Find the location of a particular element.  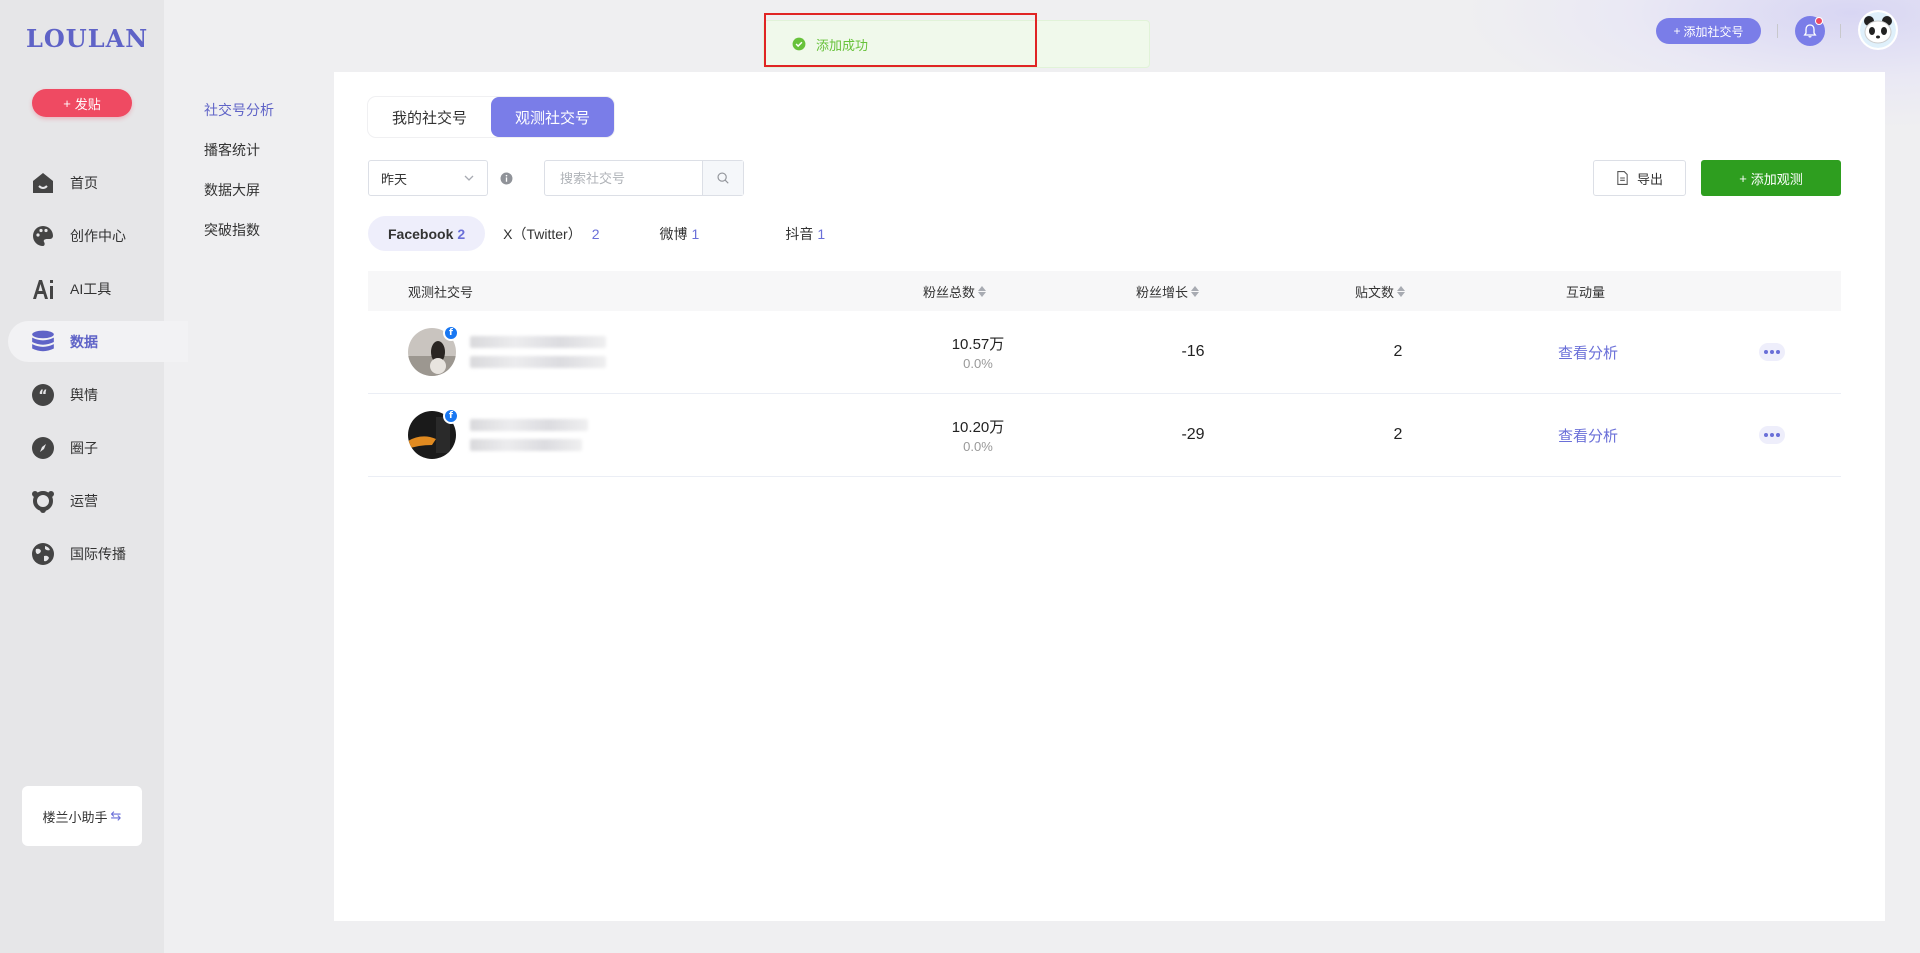

ai-icon is located at coordinates (43, 289).